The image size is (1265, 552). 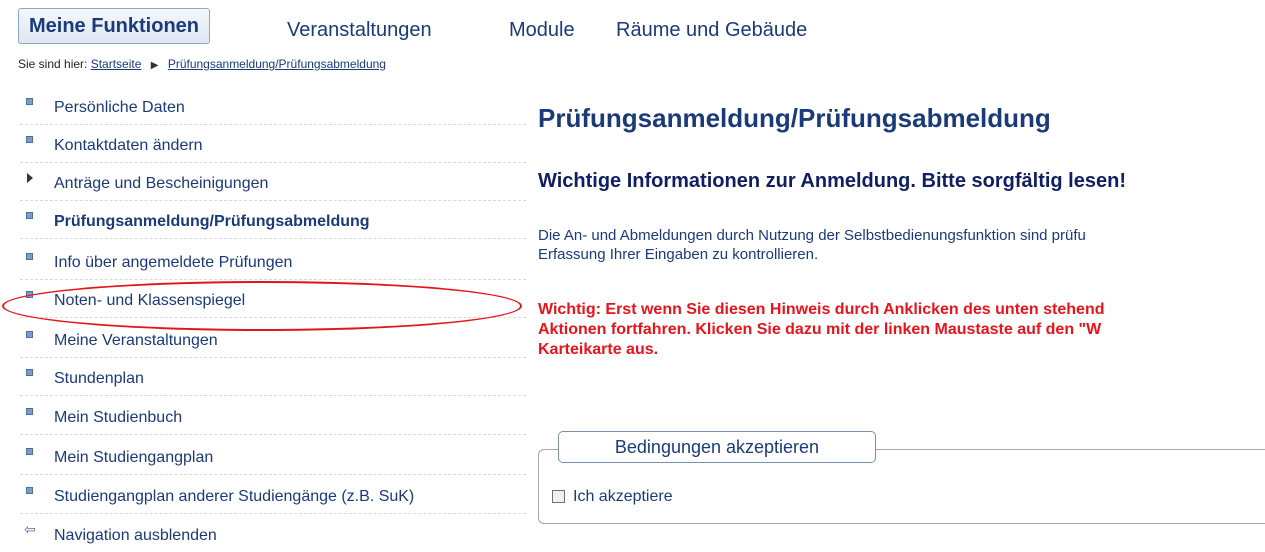 I want to click on sidebar-item-label: Navigation ausblenden, so click(x=135, y=535).